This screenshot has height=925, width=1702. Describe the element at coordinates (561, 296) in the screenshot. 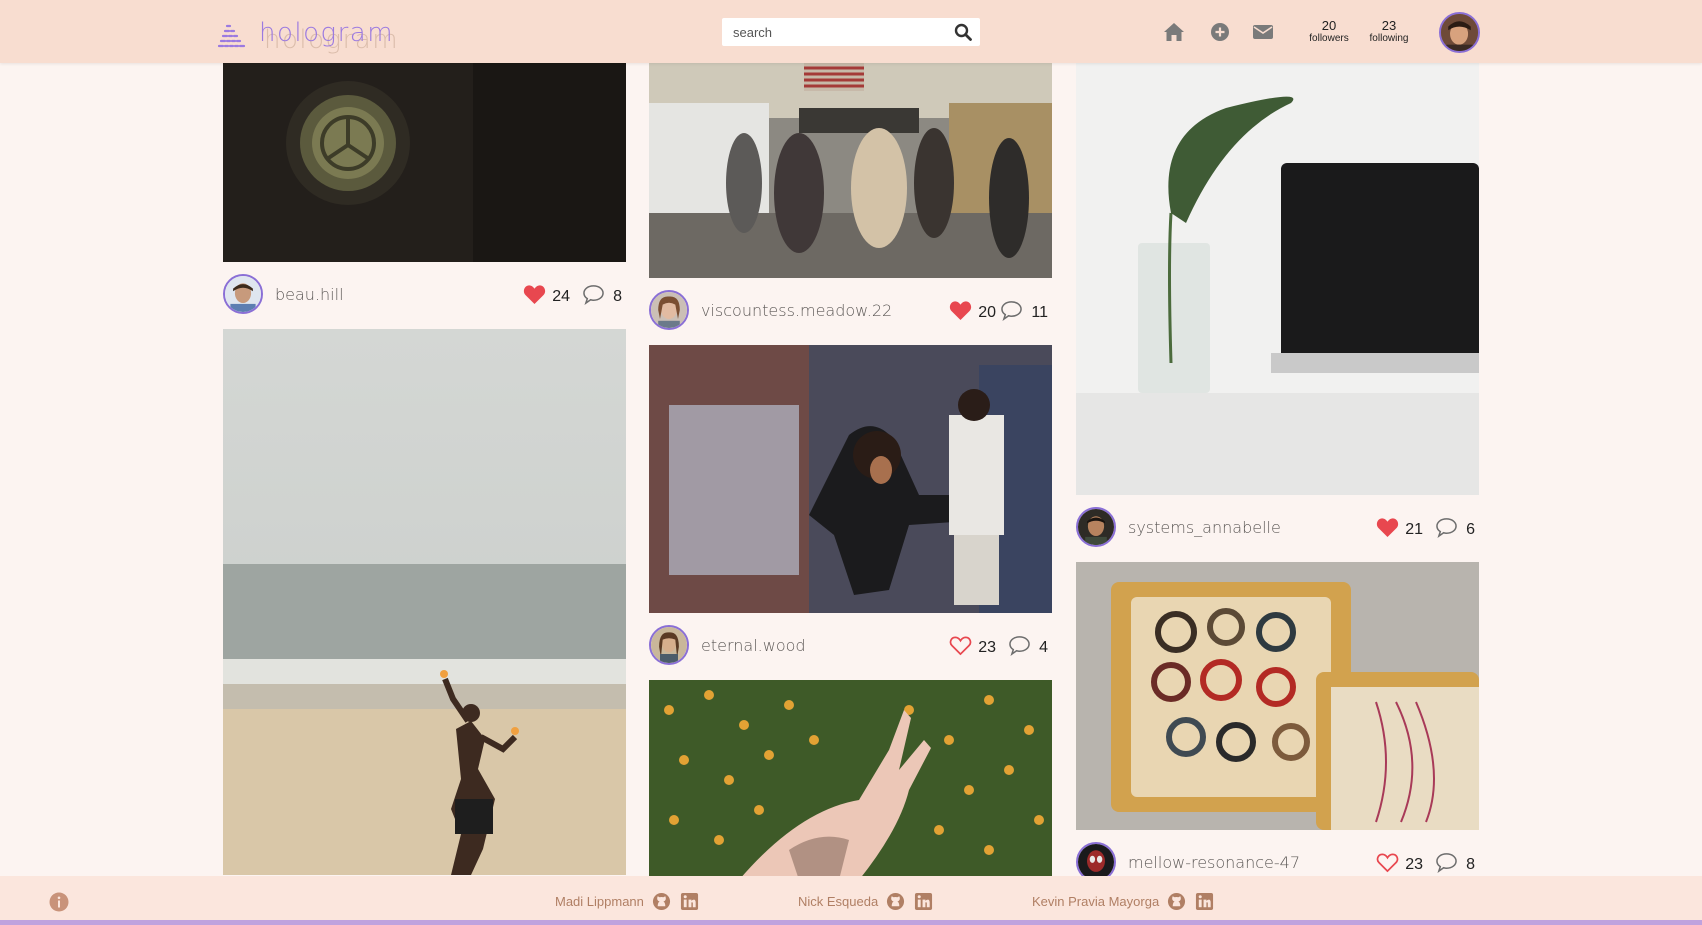

I see `like-count: 24` at that location.